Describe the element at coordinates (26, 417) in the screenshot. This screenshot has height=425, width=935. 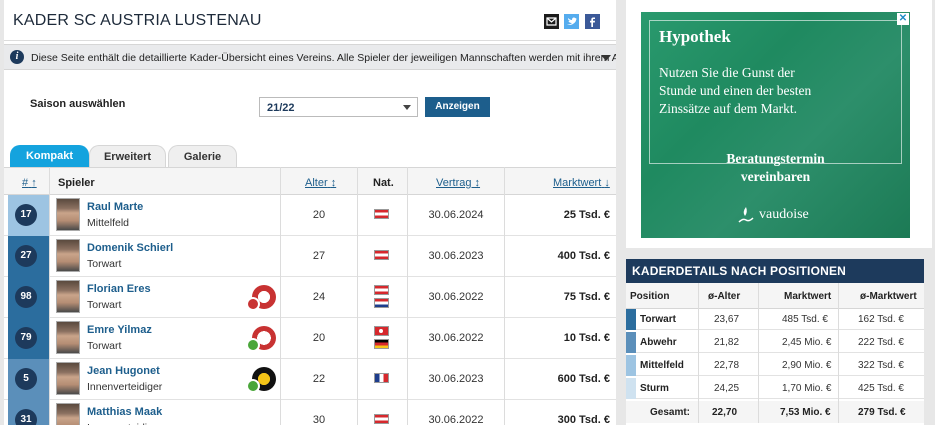
I see `shirt-number: 31` at that location.